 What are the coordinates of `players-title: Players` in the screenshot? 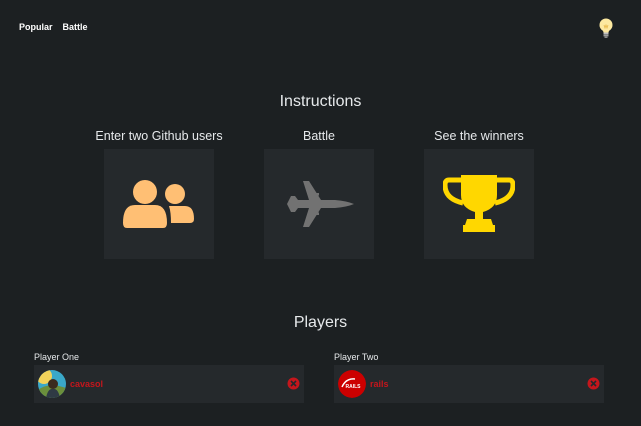 It's located at (320, 322).